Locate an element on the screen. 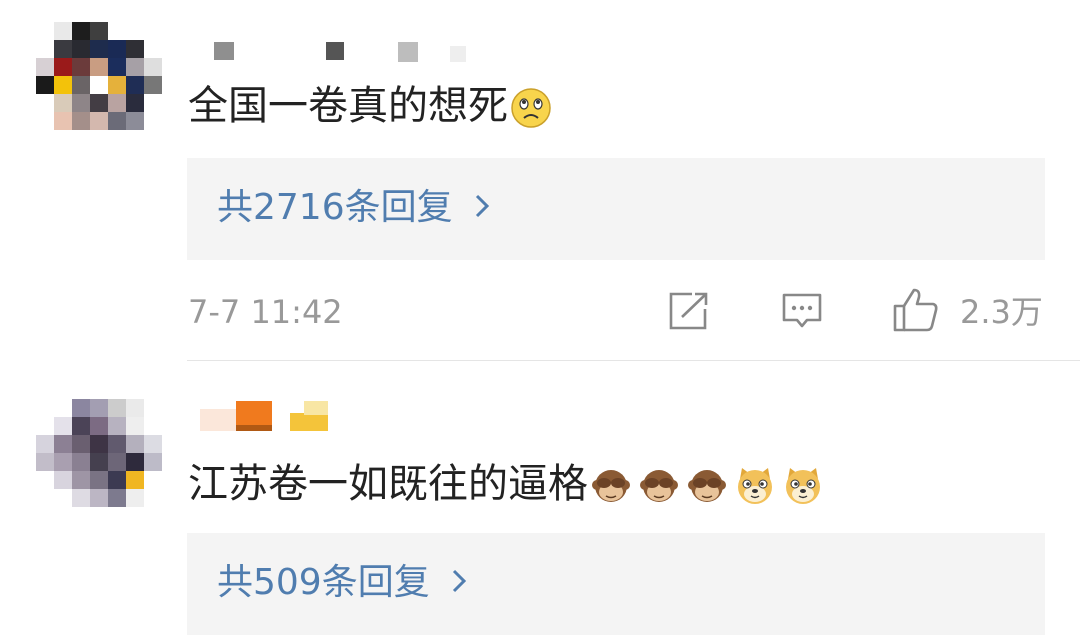  like-count: 2.3万 is located at coordinates (1001, 312).